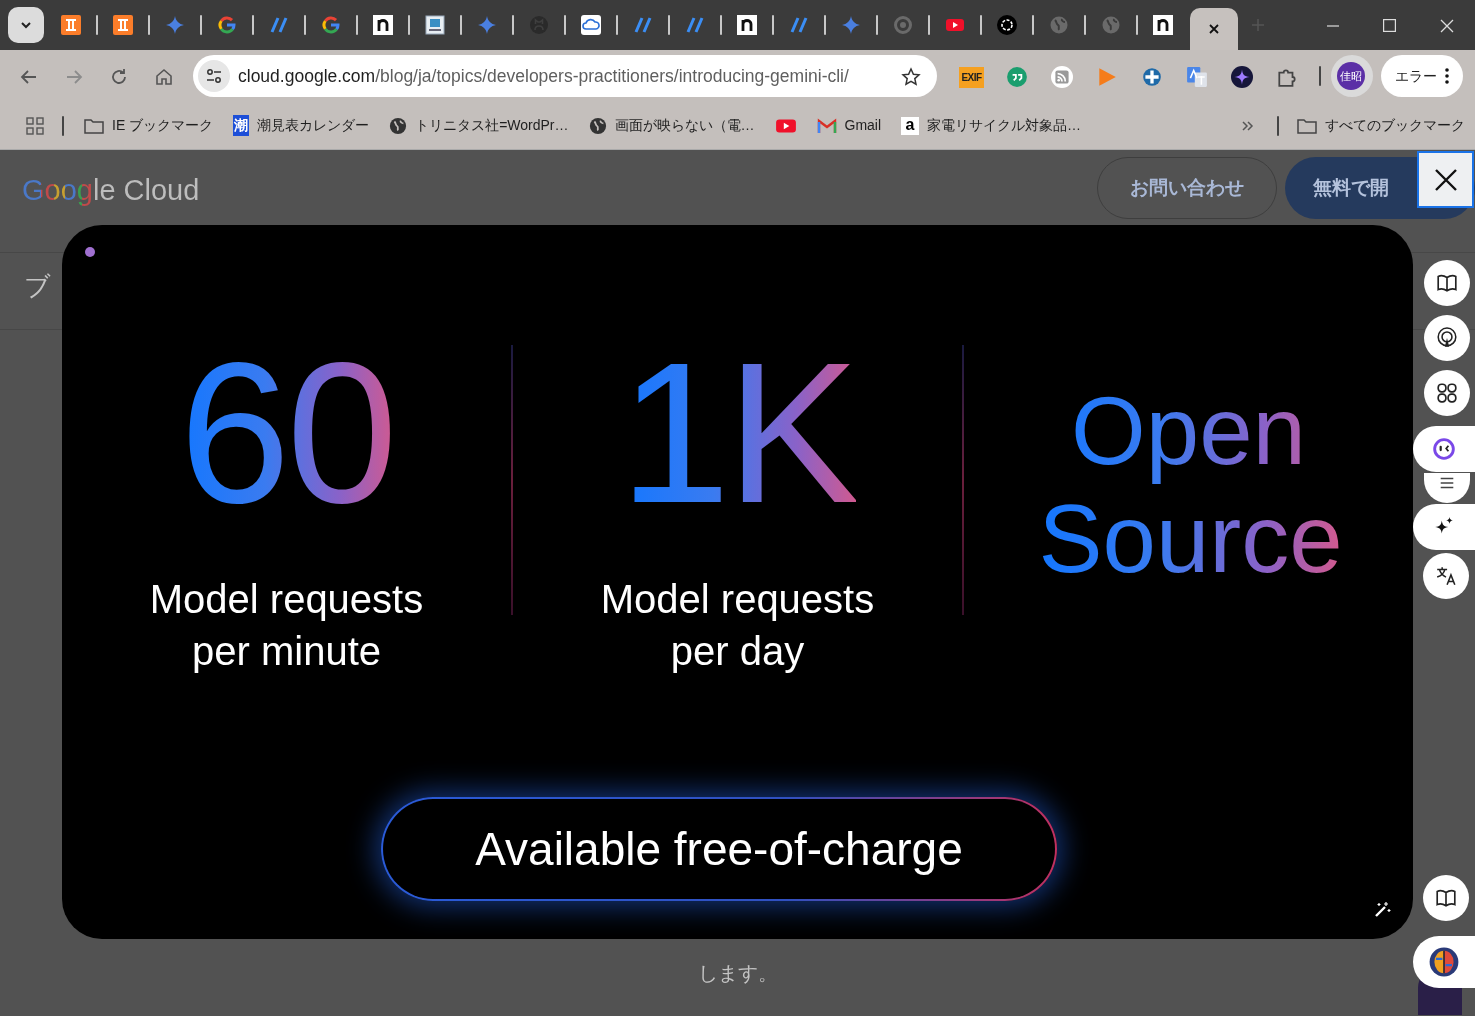 This screenshot has height=1016, width=1475. What do you see at coordinates (1258, 25) in the screenshot?
I see `new-tab-icon` at bounding box center [1258, 25].